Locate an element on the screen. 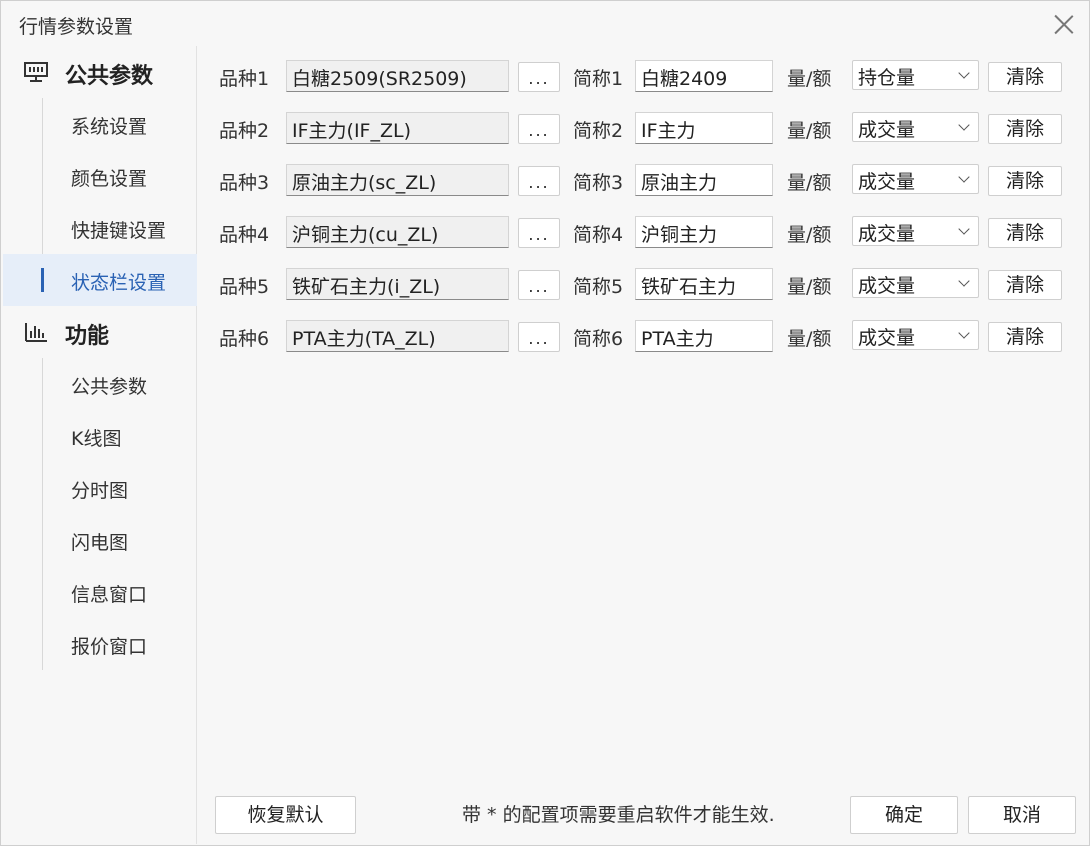  sidebar-item-system-settings: 系统设置 is located at coordinates (100, 124).